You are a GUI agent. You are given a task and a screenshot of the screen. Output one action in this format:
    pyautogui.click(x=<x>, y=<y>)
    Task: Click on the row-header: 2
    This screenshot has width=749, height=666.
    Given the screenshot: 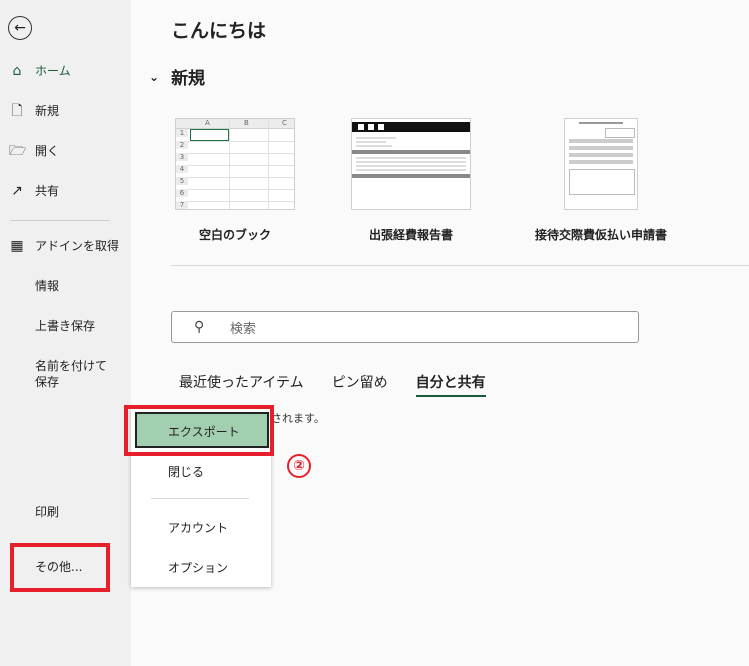 What is the action you would take?
    pyautogui.click(x=182, y=145)
    